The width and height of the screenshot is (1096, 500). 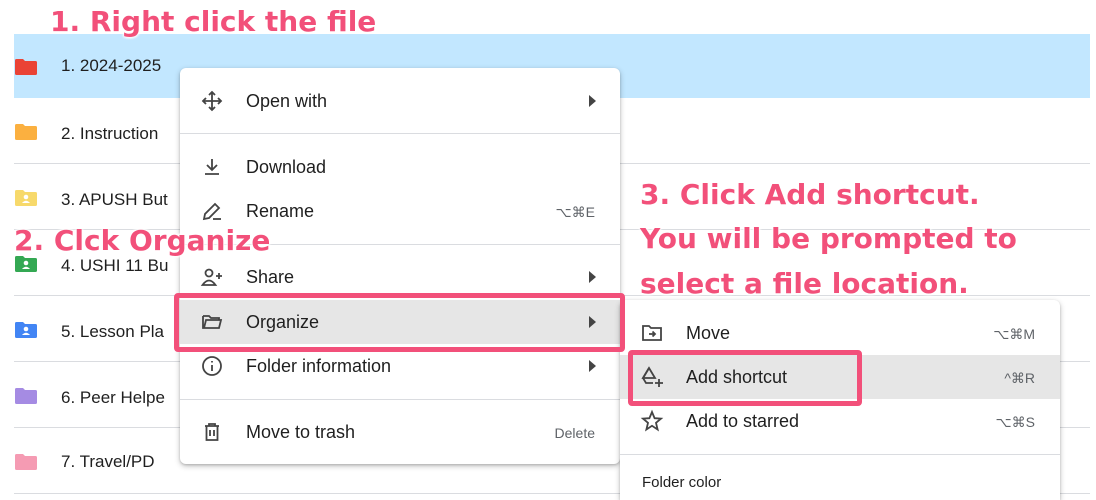 I want to click on submenu-item-move: Move ⌥⌘M, so click(x=840, y=333).